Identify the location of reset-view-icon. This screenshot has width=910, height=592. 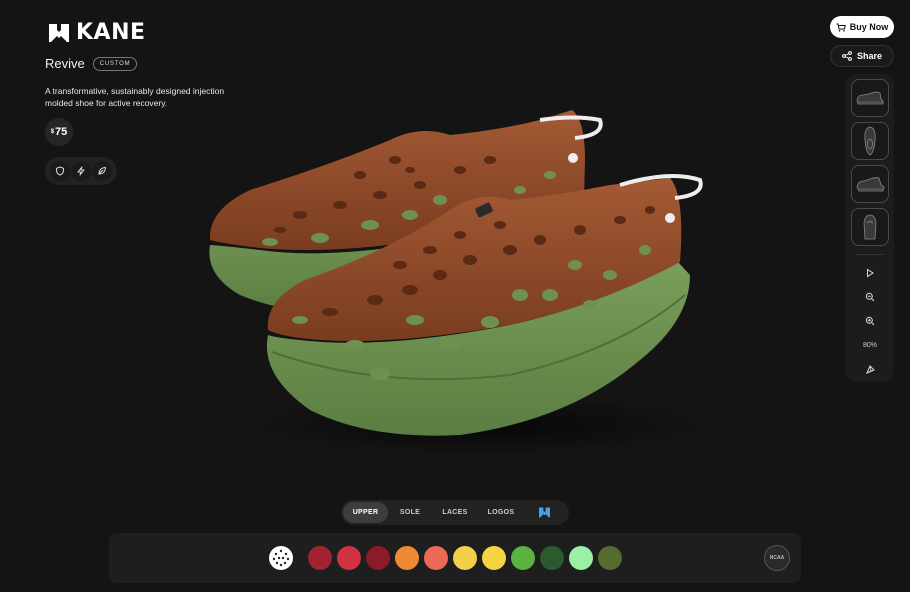
(870, 369).